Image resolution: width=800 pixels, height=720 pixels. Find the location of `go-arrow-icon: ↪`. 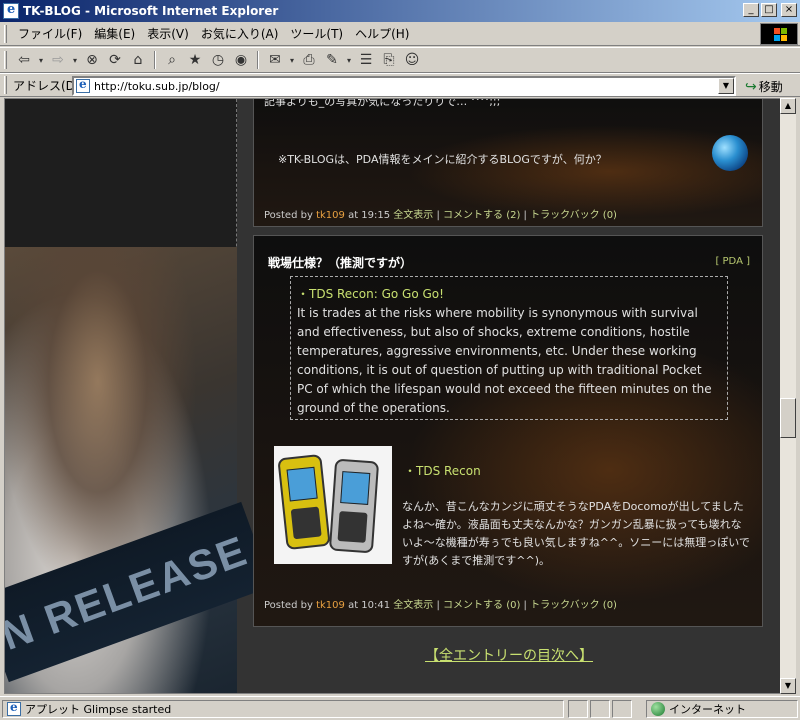

go-arrow-icon: ↪ is located at coordinates (751, 86).